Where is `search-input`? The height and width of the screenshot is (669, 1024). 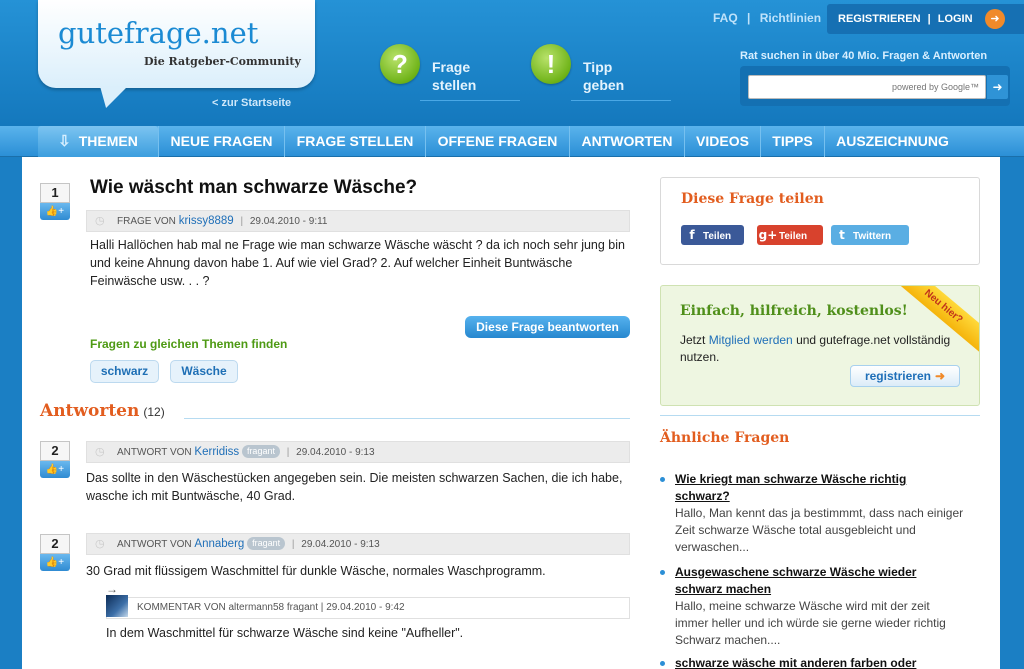 search-input is located at coordinates (867, 87).